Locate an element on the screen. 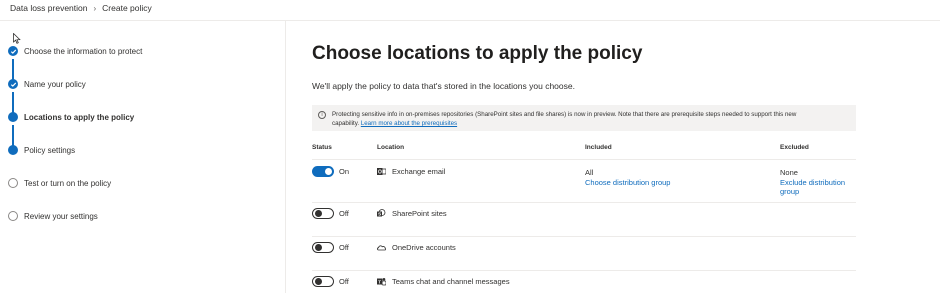 The image size is (940, 293). location-name: SharePoint sites is located at coordinates (419, 213).